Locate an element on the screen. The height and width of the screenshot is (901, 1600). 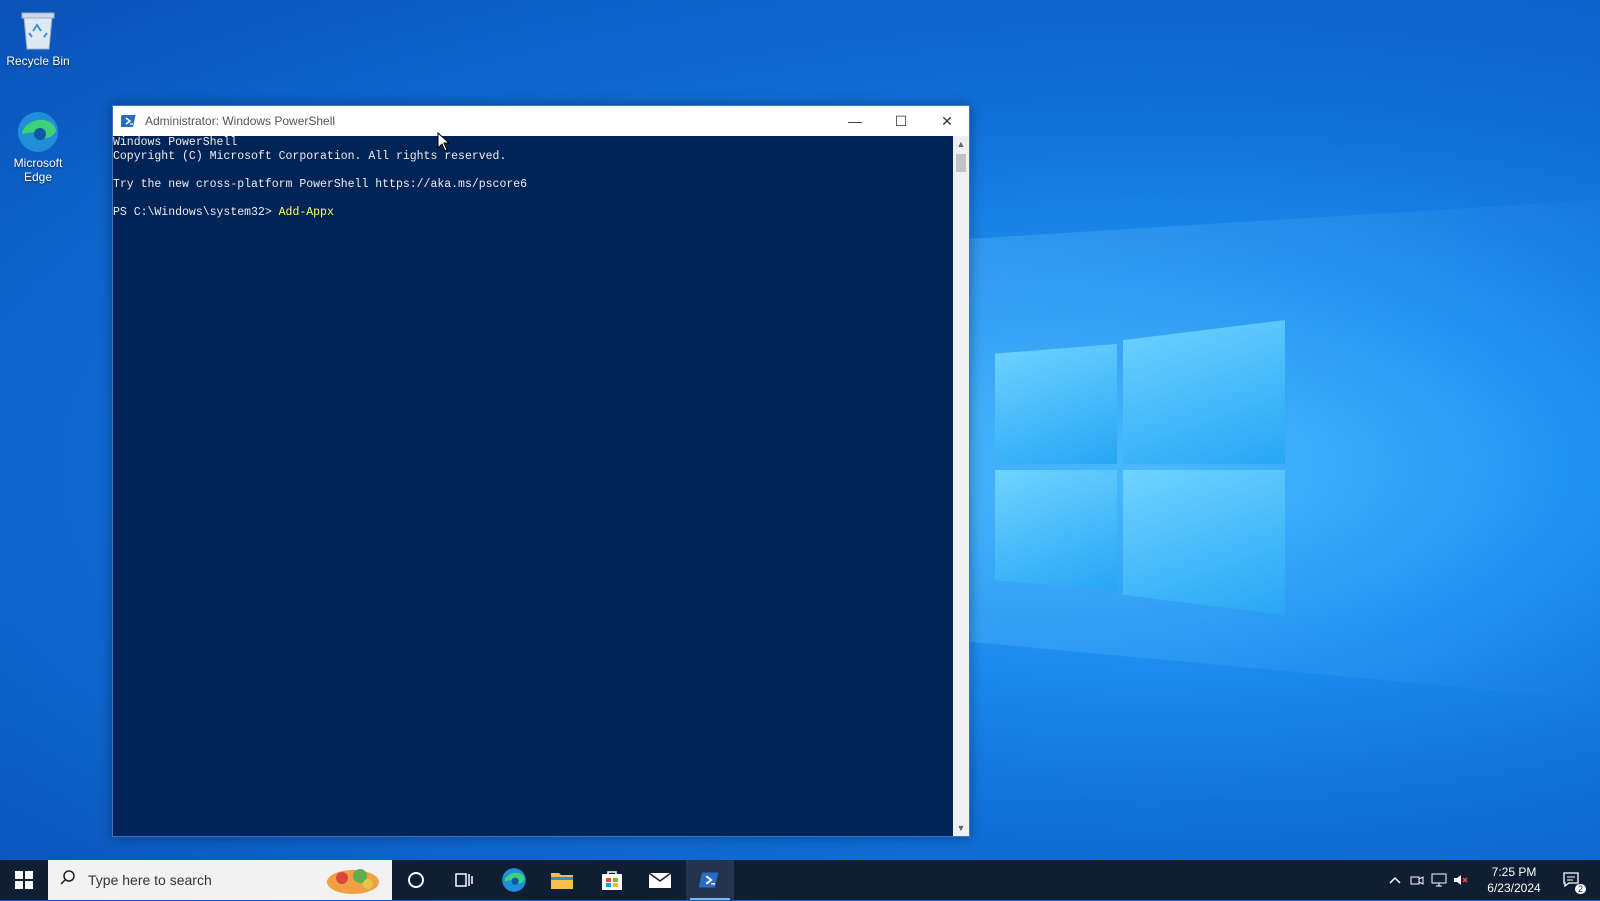
scroll-up-arrow-icon: ▲ is located at coordinates (961, 144).